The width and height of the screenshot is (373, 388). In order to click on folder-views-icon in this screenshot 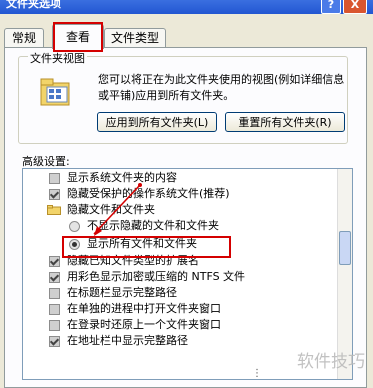, I will do `click(55, 92)`.